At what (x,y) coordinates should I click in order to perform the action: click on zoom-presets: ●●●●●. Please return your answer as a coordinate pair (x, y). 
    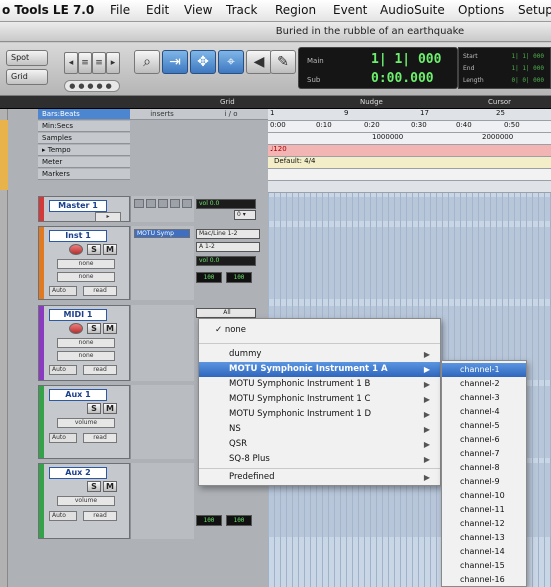
    Looking at the image, I should click on (92, 86).